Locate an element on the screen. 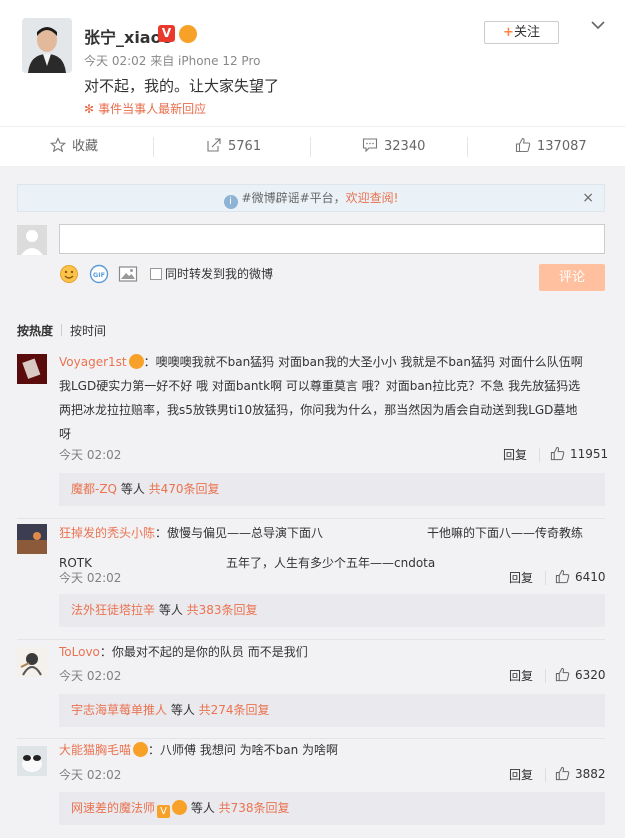  info-icon: i is located at coordinates (230, 202).